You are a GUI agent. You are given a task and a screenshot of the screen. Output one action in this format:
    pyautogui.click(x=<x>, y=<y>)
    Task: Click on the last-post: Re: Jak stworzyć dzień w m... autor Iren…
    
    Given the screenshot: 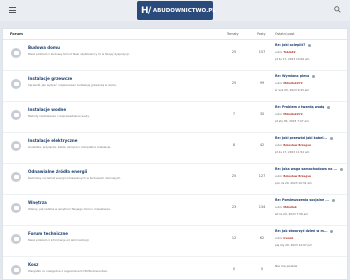 What is the action you would take?
    pyautogui.click(x=310, y=238)
    